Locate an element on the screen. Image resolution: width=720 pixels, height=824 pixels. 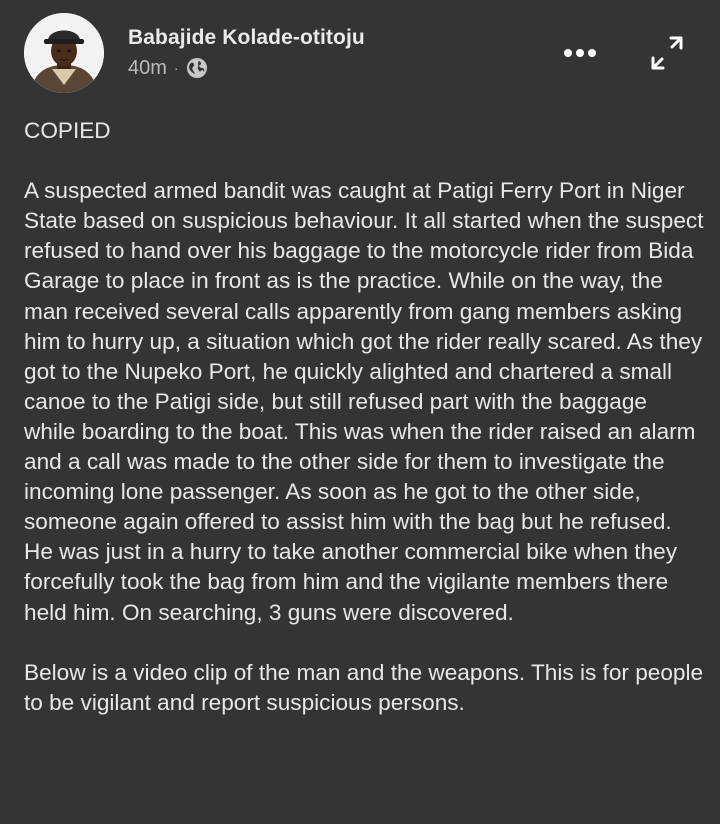
globe-icon is located at coordinates (197, 68).